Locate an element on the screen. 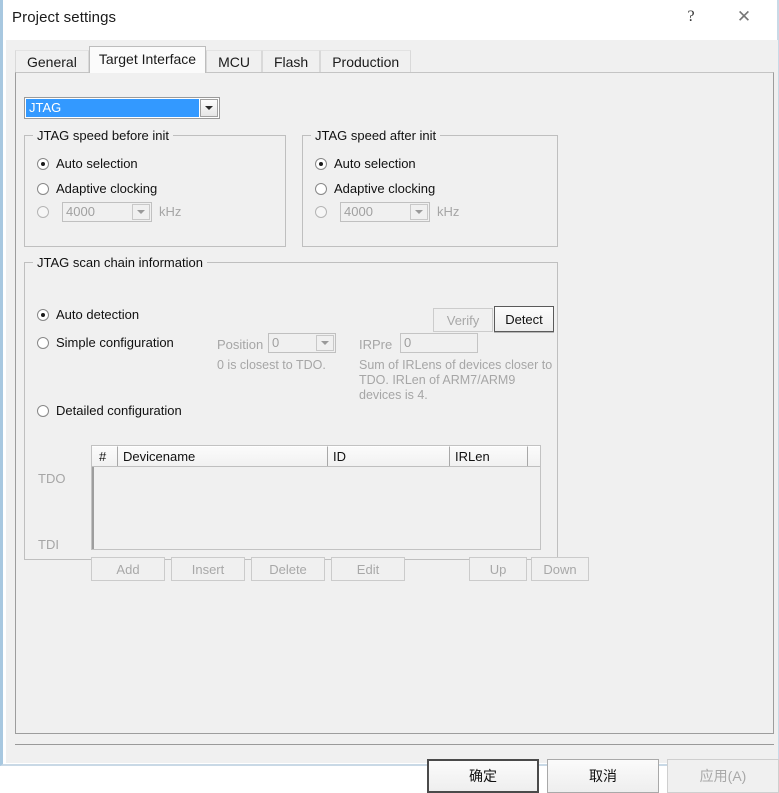 The width and height of the screenshot is (779, 793). position-hint: 0 is closest to TDO. is located at coordinates (271, 365).